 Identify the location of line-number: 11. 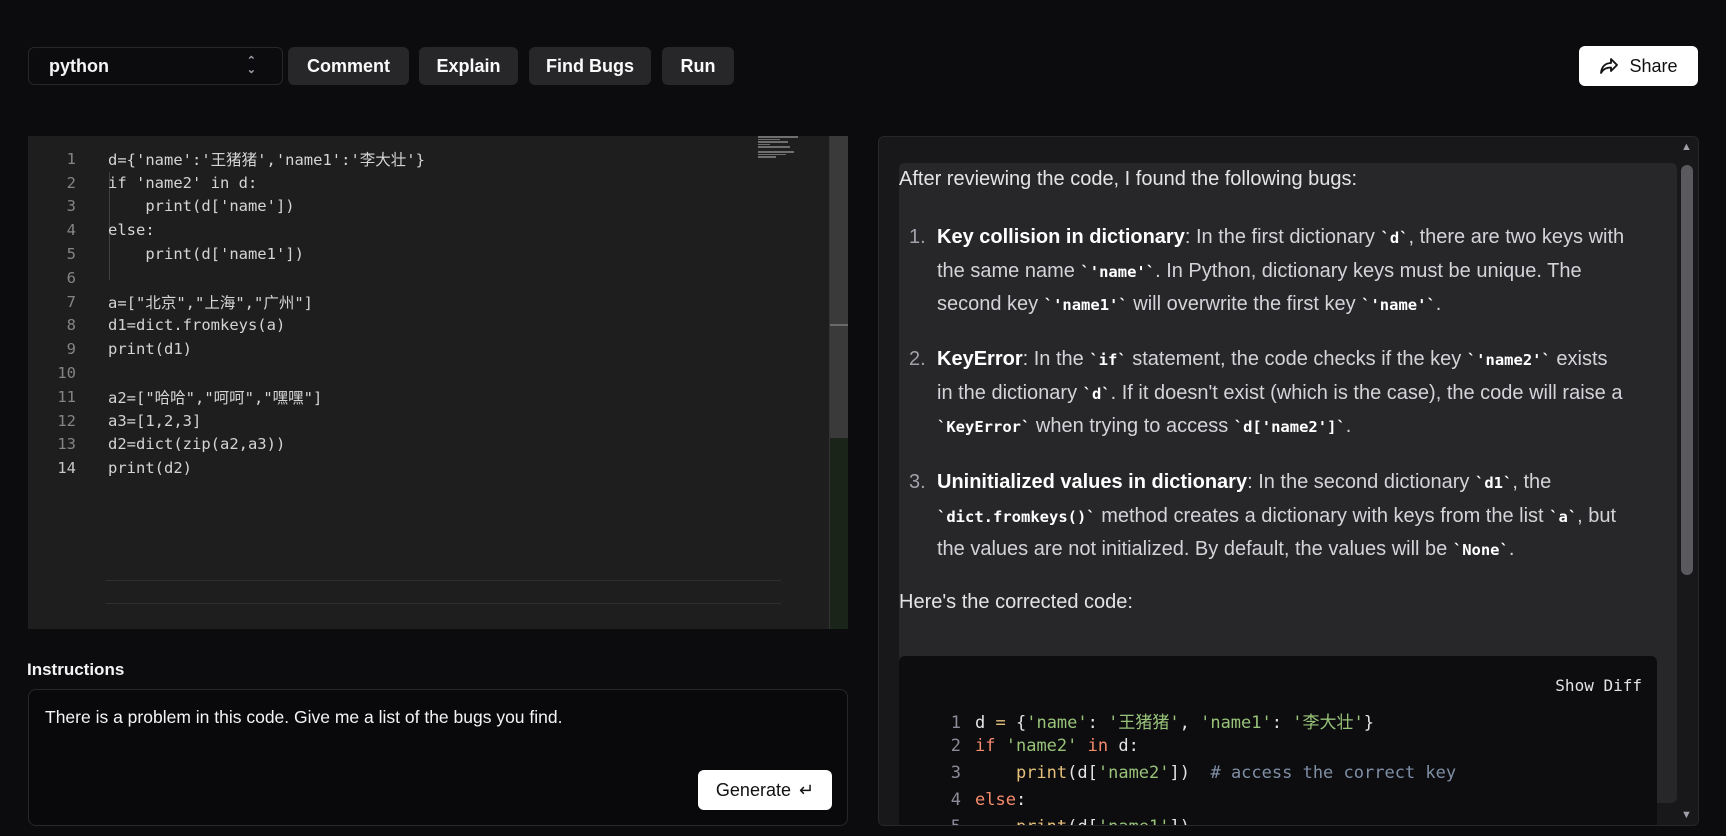
(66, 396).